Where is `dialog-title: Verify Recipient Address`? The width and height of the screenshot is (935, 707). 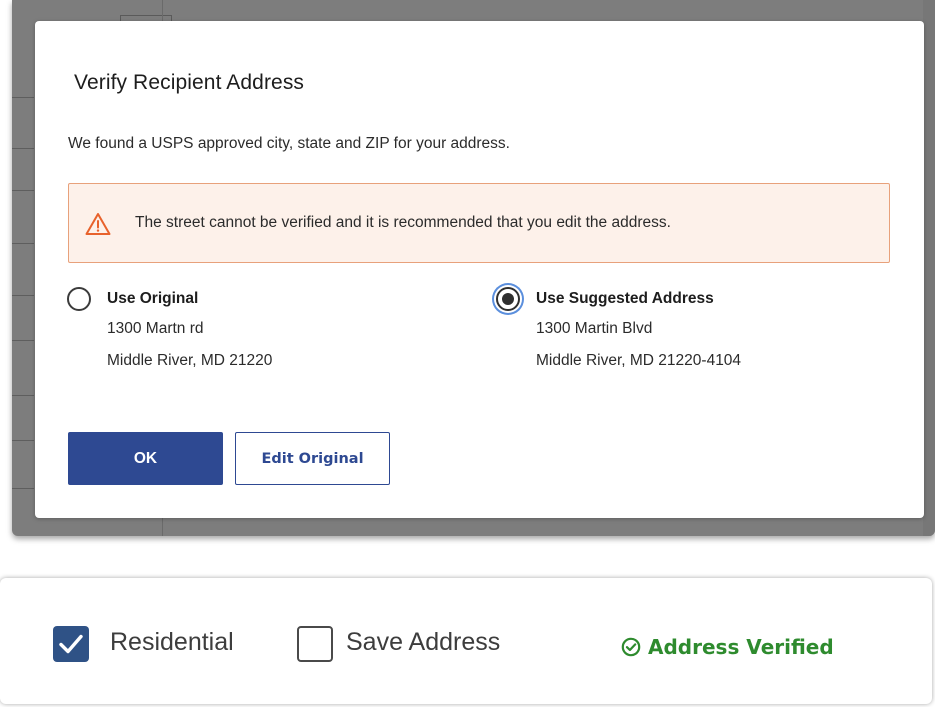
dialog-title: Verify Recipient Address is located at coordinates (189, 82).